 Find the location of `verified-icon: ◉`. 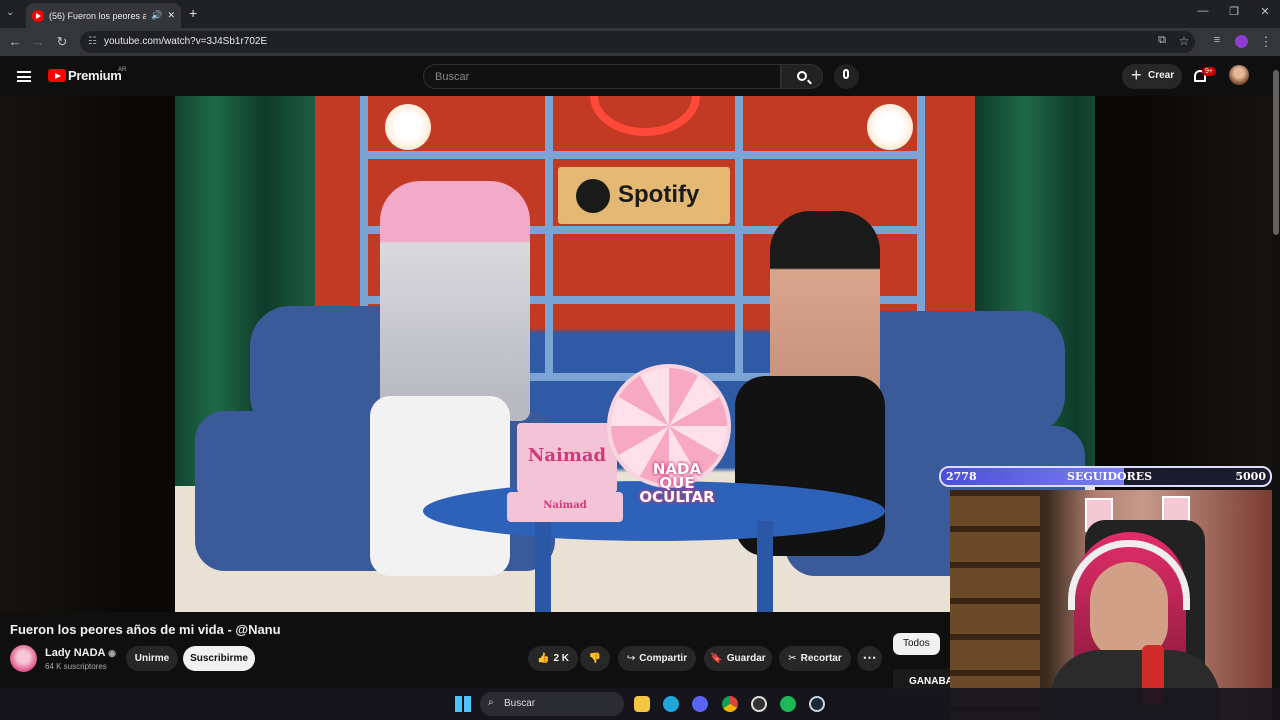

verified-icon: ◉ is located at coordinates (112, 653).